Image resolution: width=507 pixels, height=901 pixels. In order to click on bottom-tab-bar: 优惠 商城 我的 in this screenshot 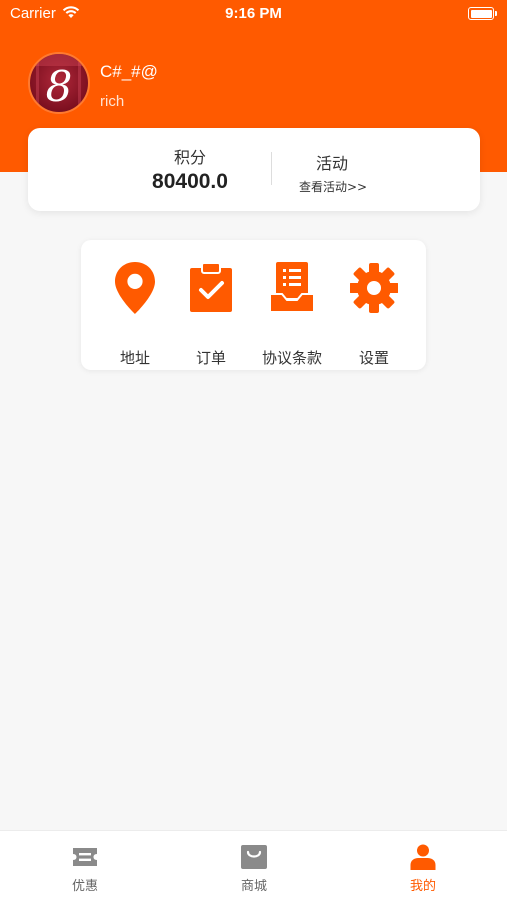, I will do `click(253, 865)`.